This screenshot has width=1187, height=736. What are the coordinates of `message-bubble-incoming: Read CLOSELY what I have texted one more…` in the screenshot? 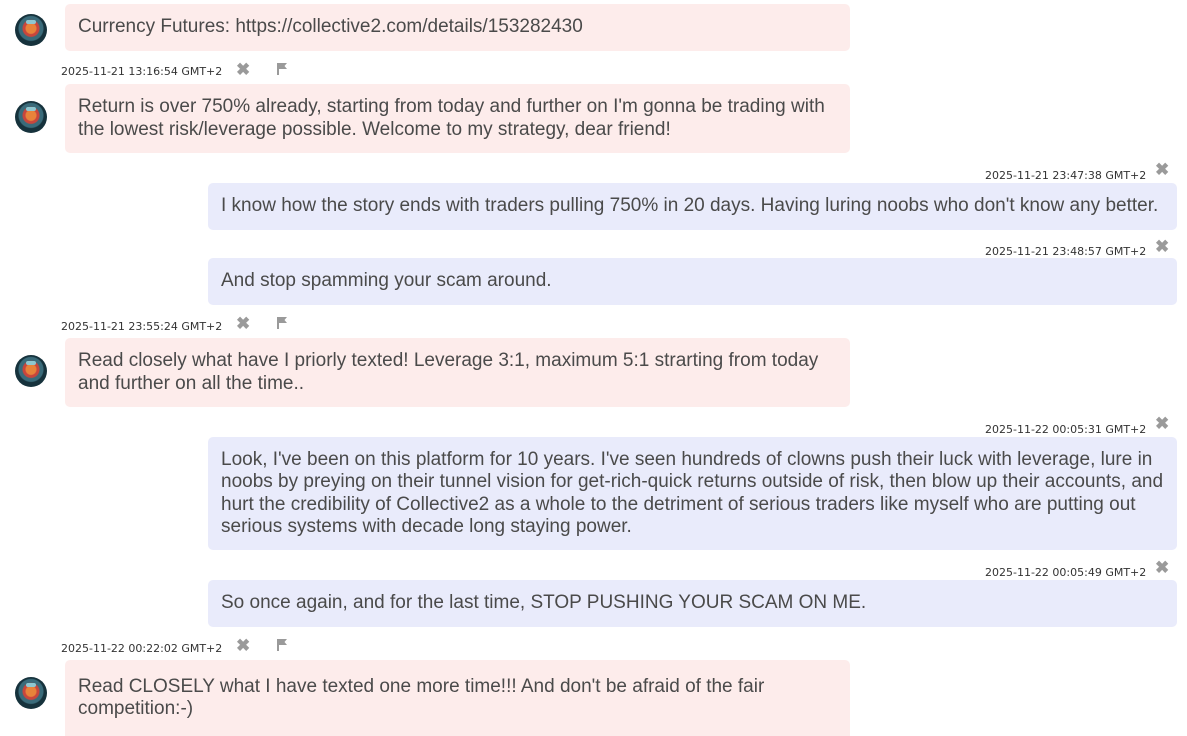 It's located at (457, 698).